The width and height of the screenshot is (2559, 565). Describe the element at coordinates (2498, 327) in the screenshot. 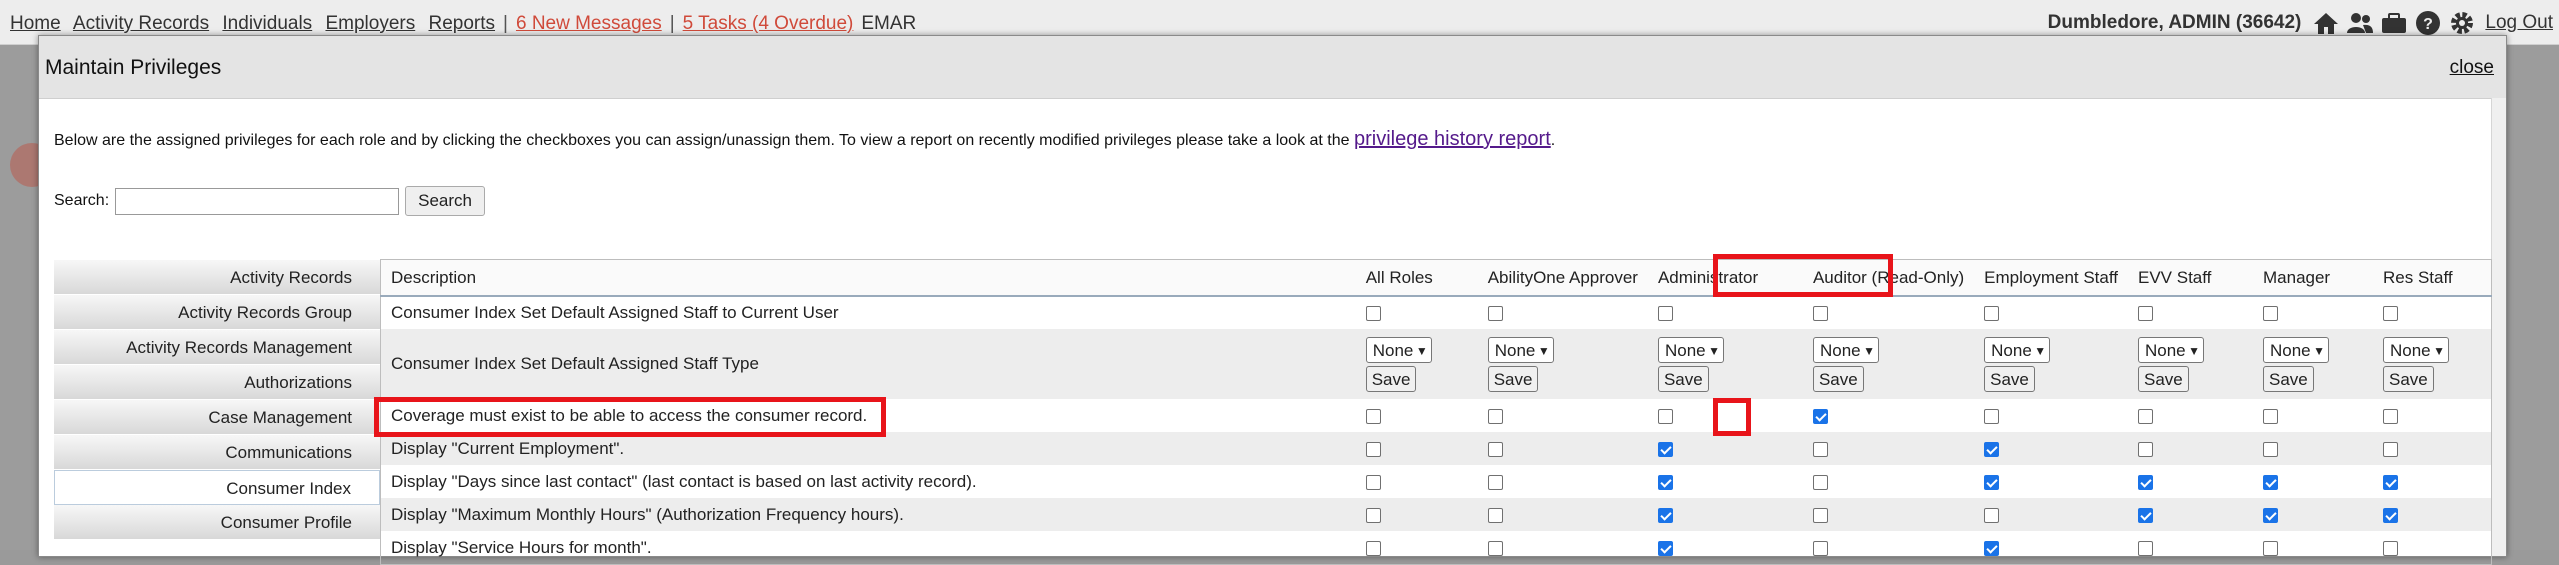

I see `dialog-scrollbar` at that location.